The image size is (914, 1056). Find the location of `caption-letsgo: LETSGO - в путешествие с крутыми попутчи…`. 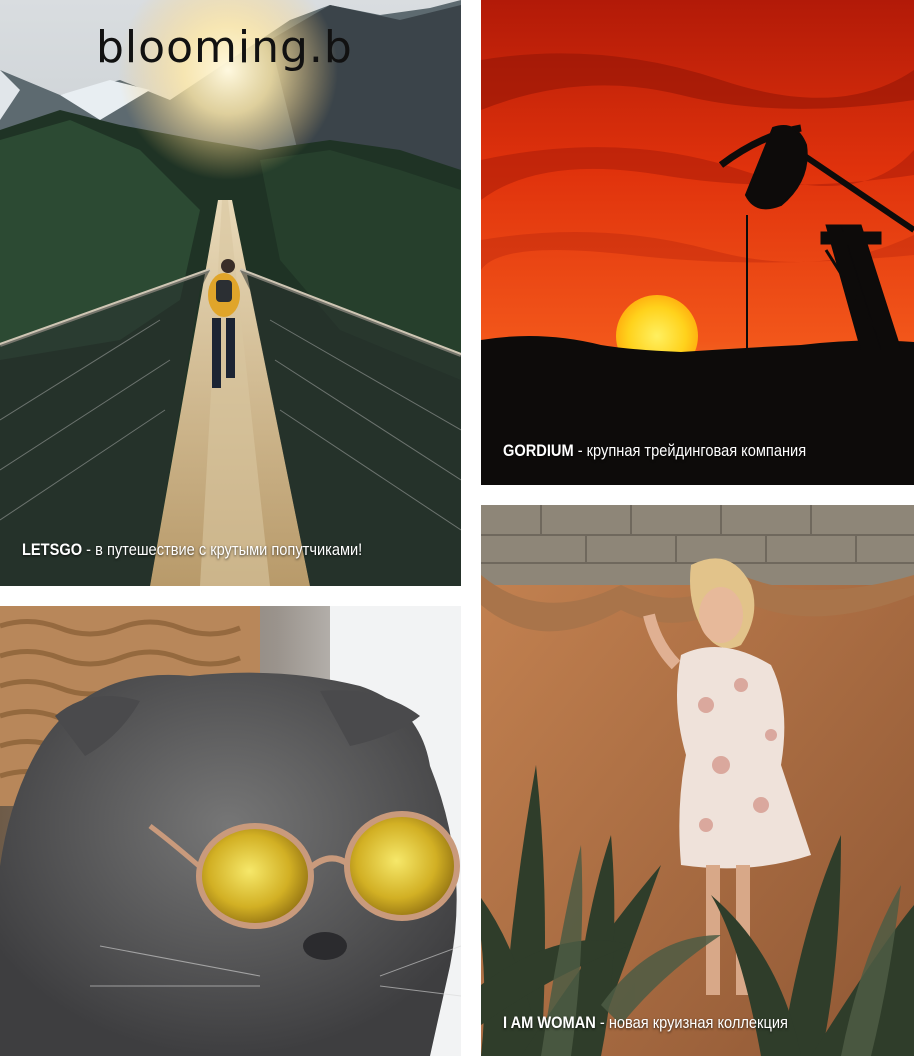

caption-letsgo: LETSGO - в путешествие с крутыми попутчи… is located at coordinates (192, 550).